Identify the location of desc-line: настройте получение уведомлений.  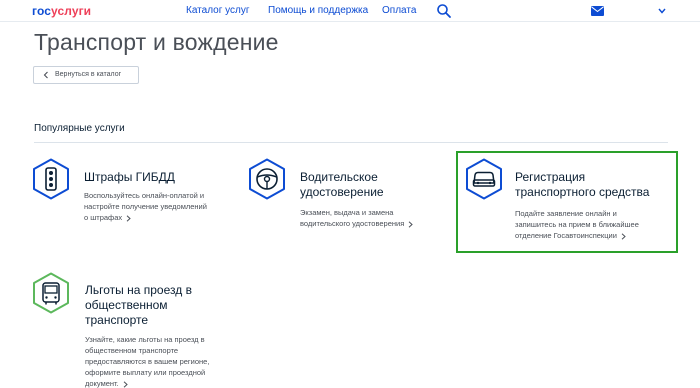
(145, 206).